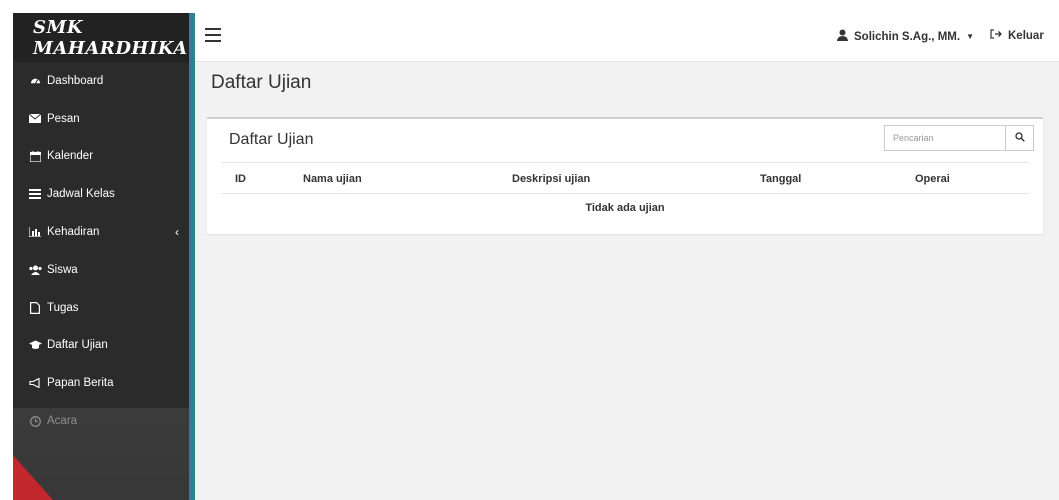 The width and height of the screenshot is (1059, 500). I want to click on sidebar-item-acara: Acara, so click(101, 421).